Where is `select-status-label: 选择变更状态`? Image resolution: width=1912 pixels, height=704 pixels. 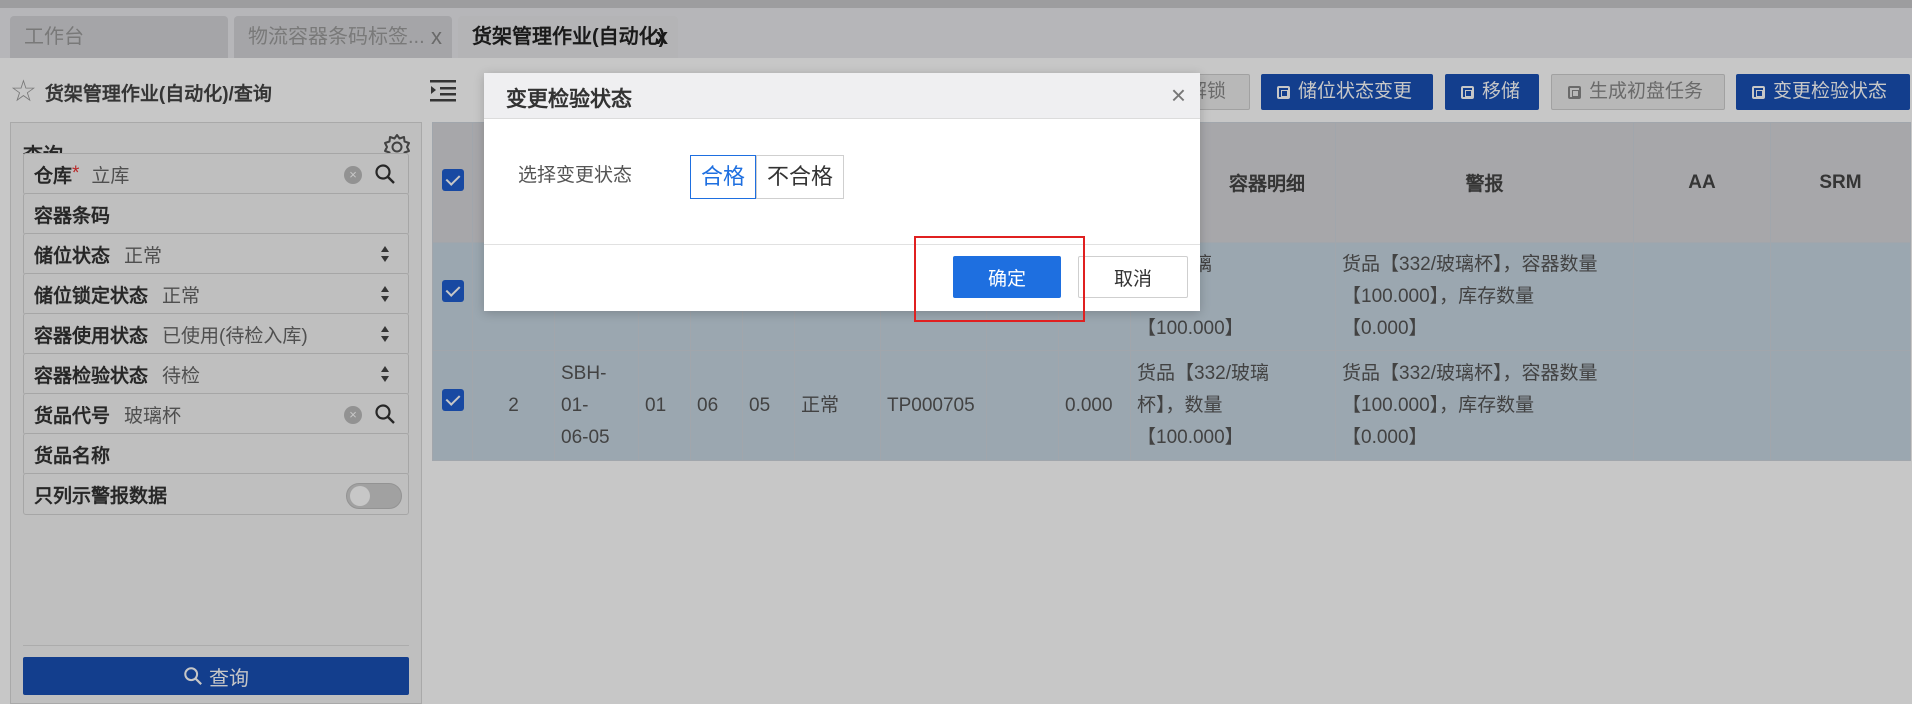
select-status-label: 选择变更状态 is located at coordinates (575, 175).